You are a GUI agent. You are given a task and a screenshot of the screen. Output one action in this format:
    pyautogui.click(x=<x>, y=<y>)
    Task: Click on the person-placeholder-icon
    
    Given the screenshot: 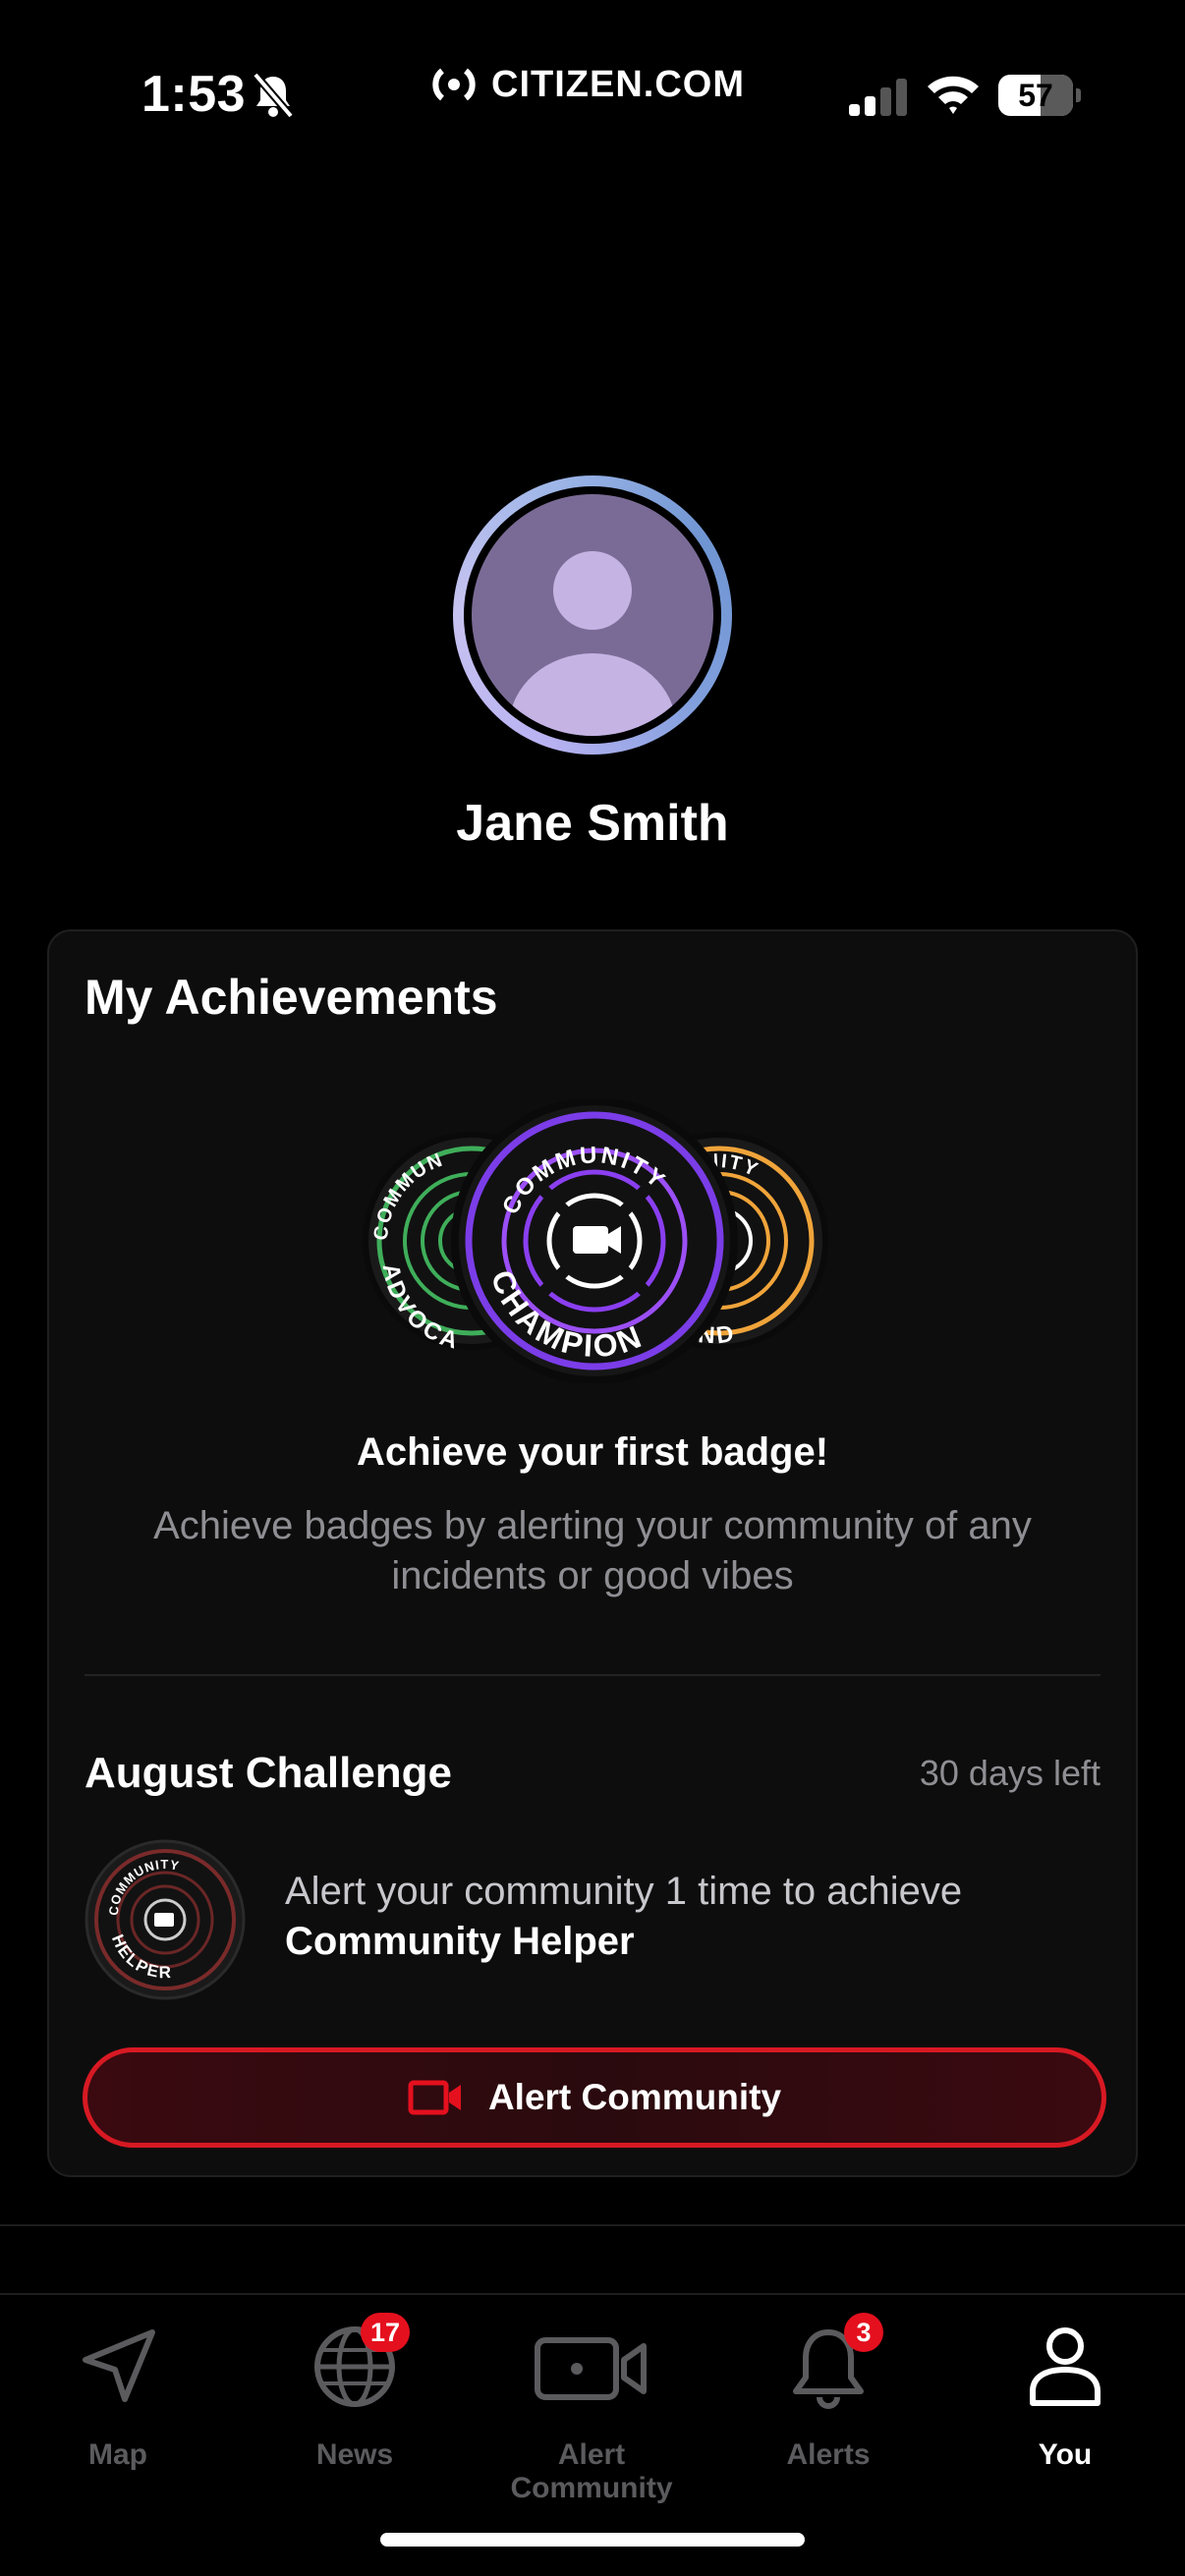 What is the action you would take?
    pyautogui.click(x=592, y=615)
    